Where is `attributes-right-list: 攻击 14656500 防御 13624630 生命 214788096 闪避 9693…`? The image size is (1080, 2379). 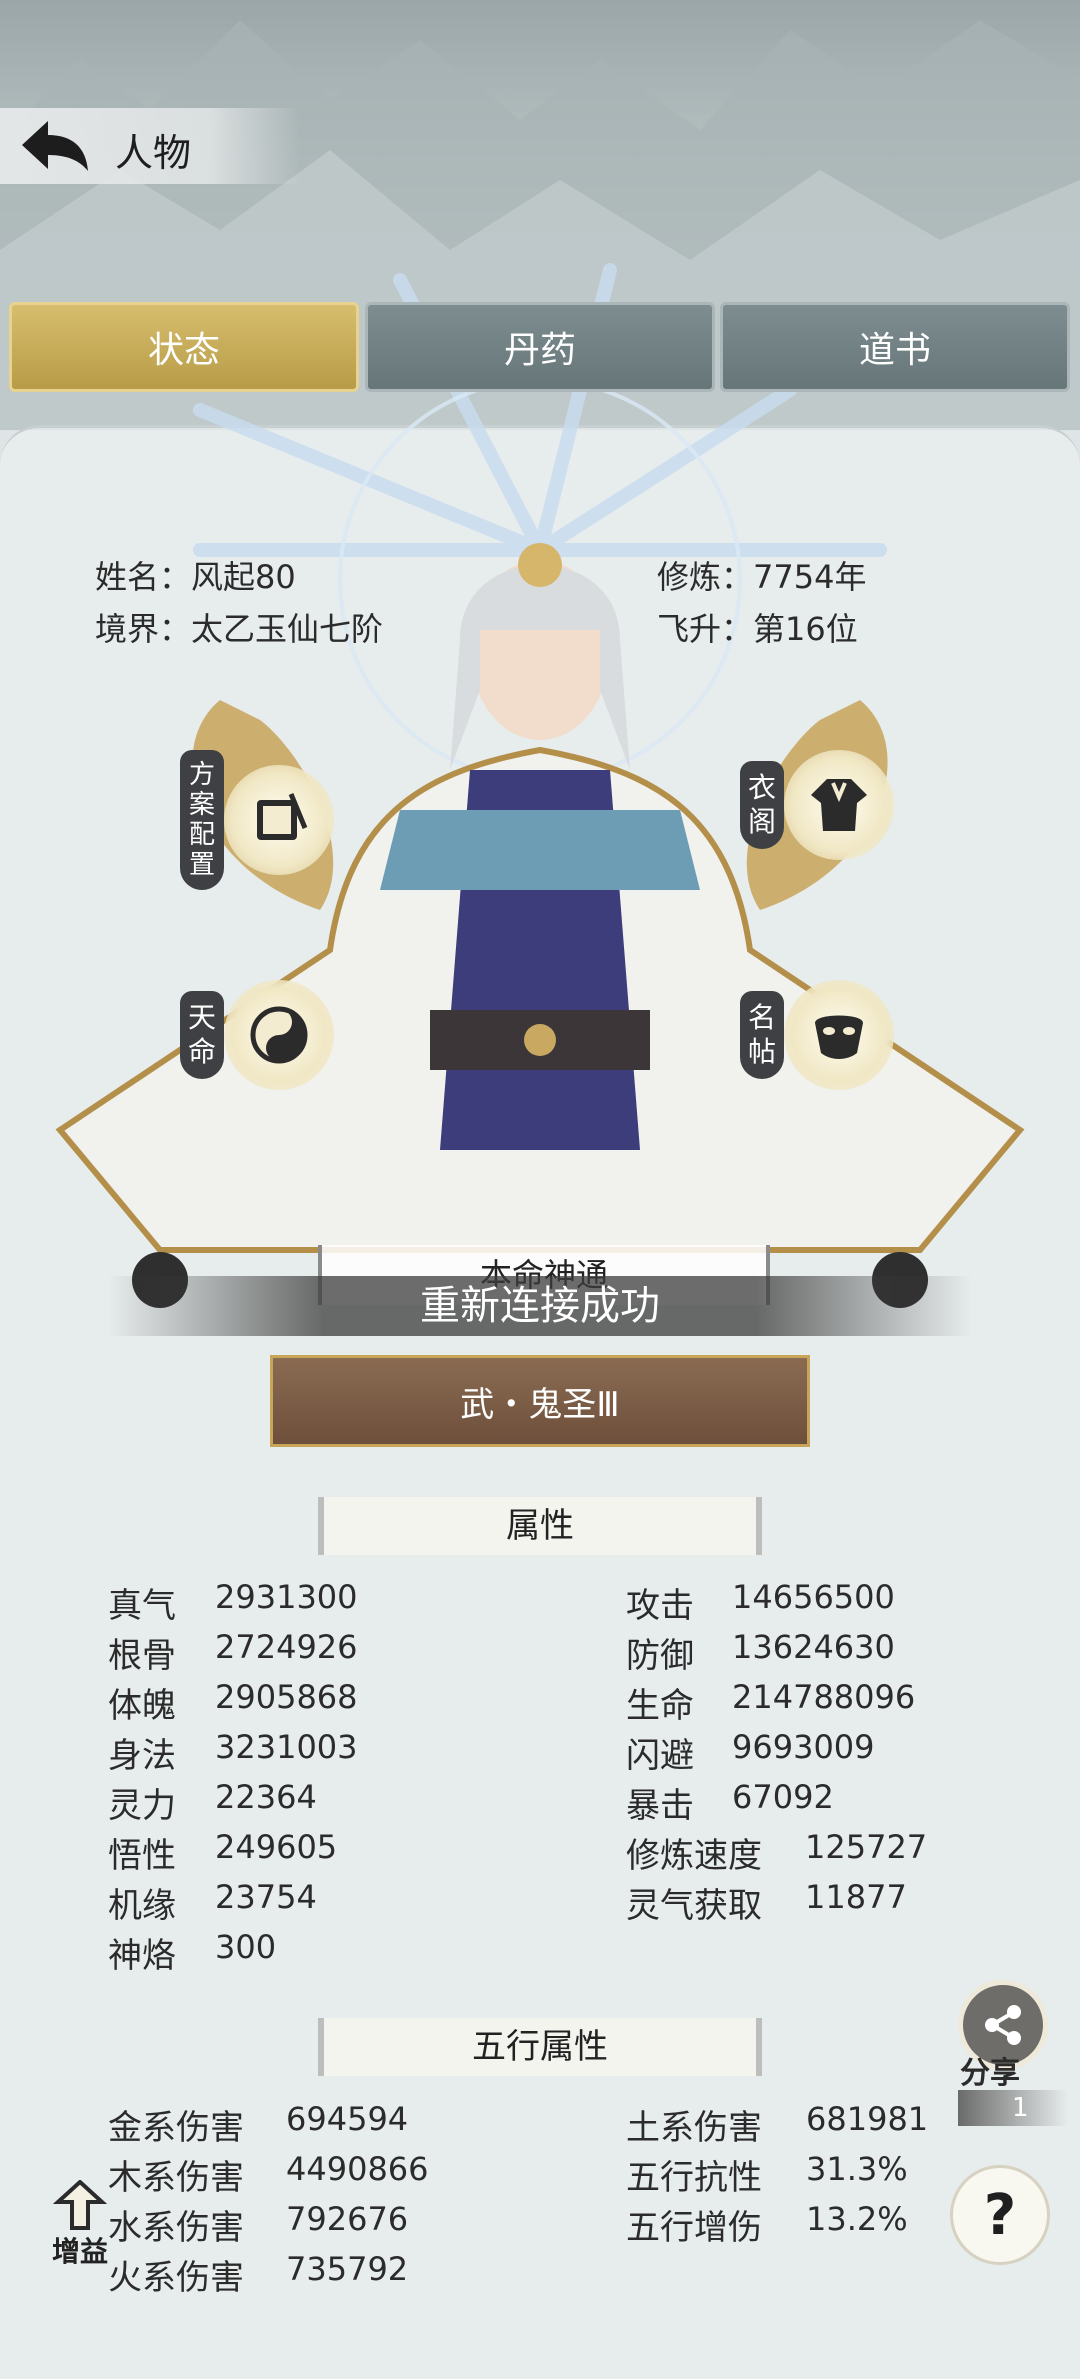
attributes-right-list: 攻击 14656500 防御 13624630 生命 214788096 闪避 9693… is located at coordinates (826, 1753).